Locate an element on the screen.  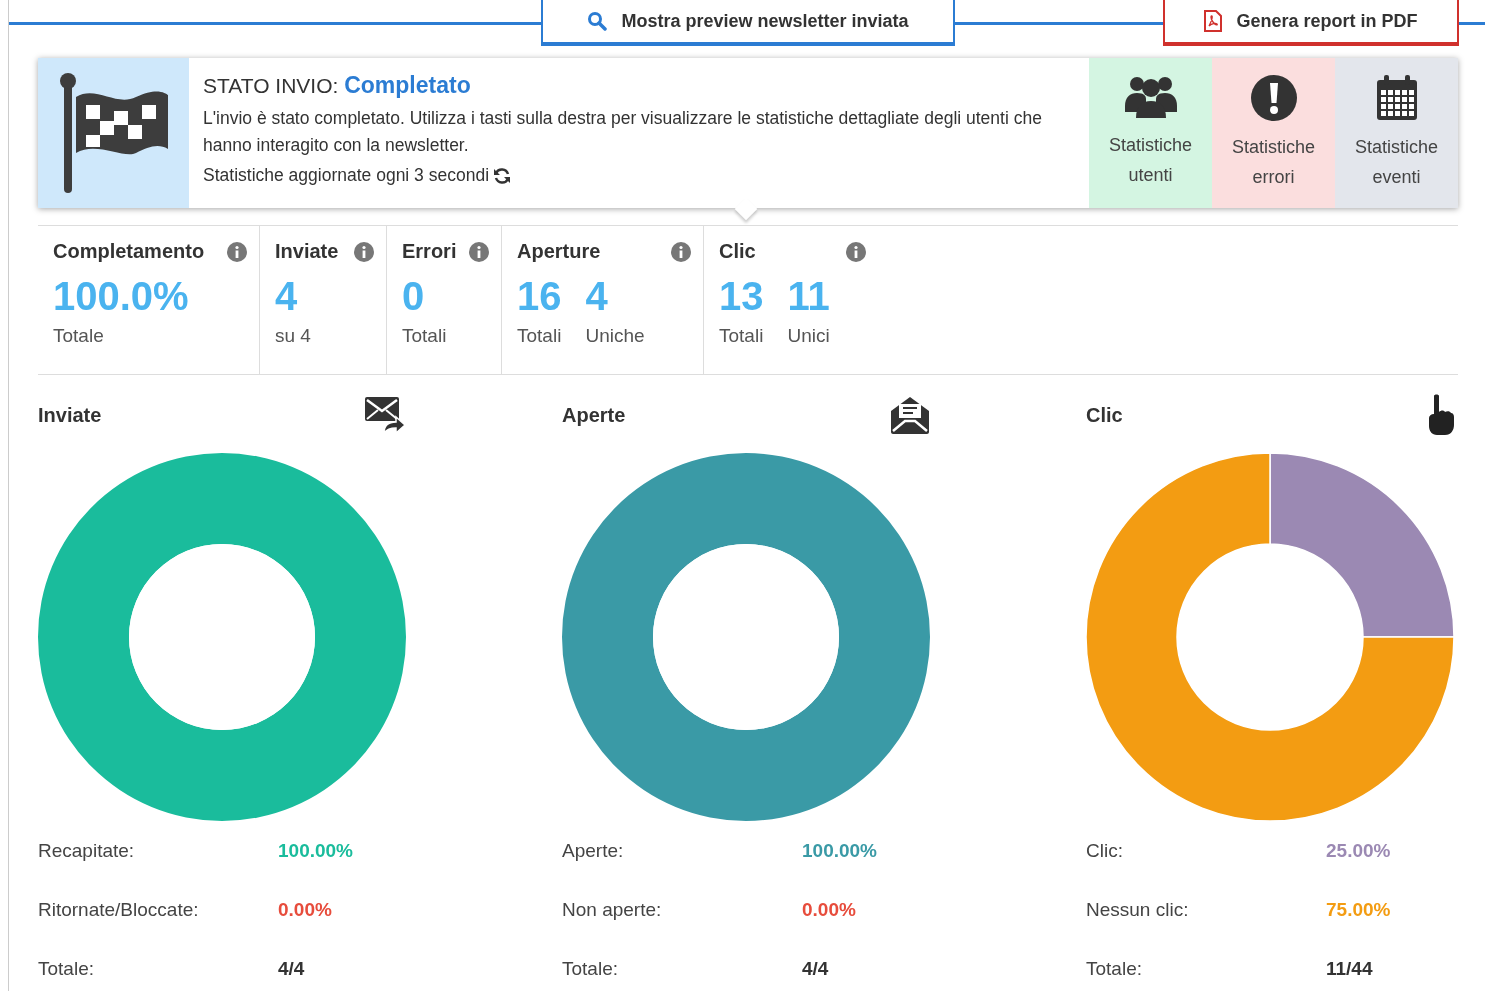
update-note: Statistiche aggiornate ogni 3 secondi is located at coordinates (346, 175).